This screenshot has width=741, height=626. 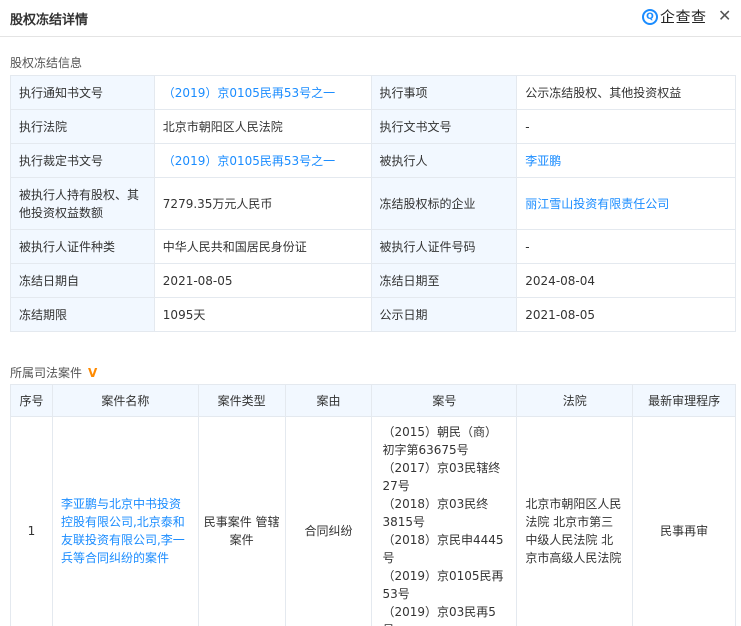 I want to click on section-title-text: 所属司法案件, so click(x=46, y=373).